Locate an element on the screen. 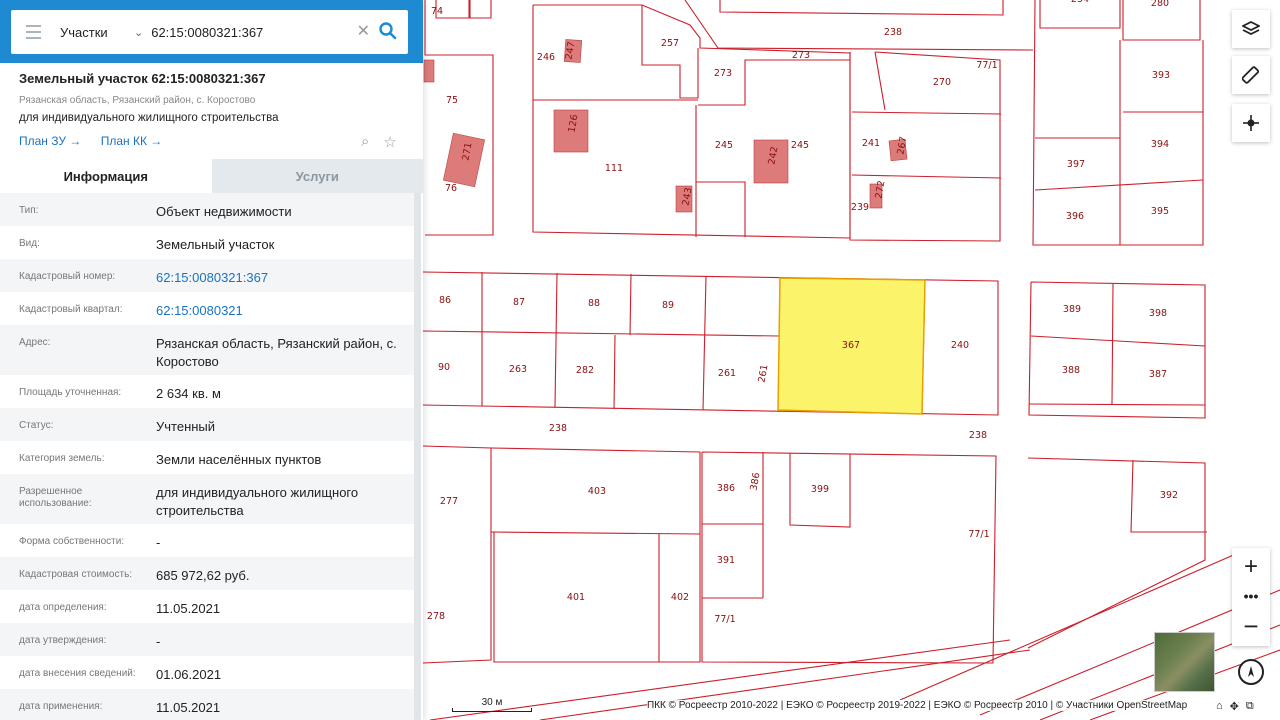  search-box: Участки ⌄ ✕ is located at coordinates (209, 32).